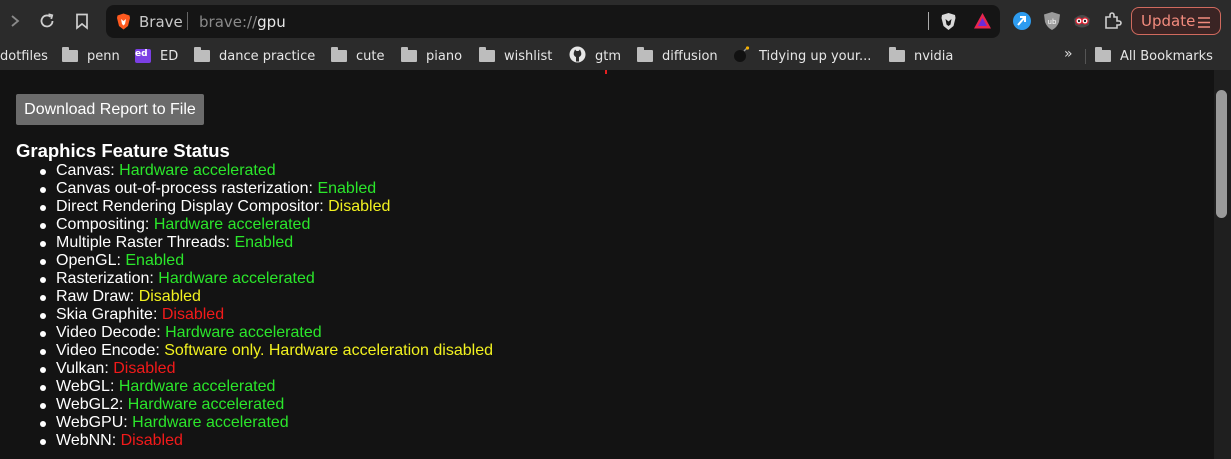 The image size is (1231, 459). What do you see at coordinates (1204, 24) in the screenshot?
I see `menu-icon` at bounding box center [1204, 24].